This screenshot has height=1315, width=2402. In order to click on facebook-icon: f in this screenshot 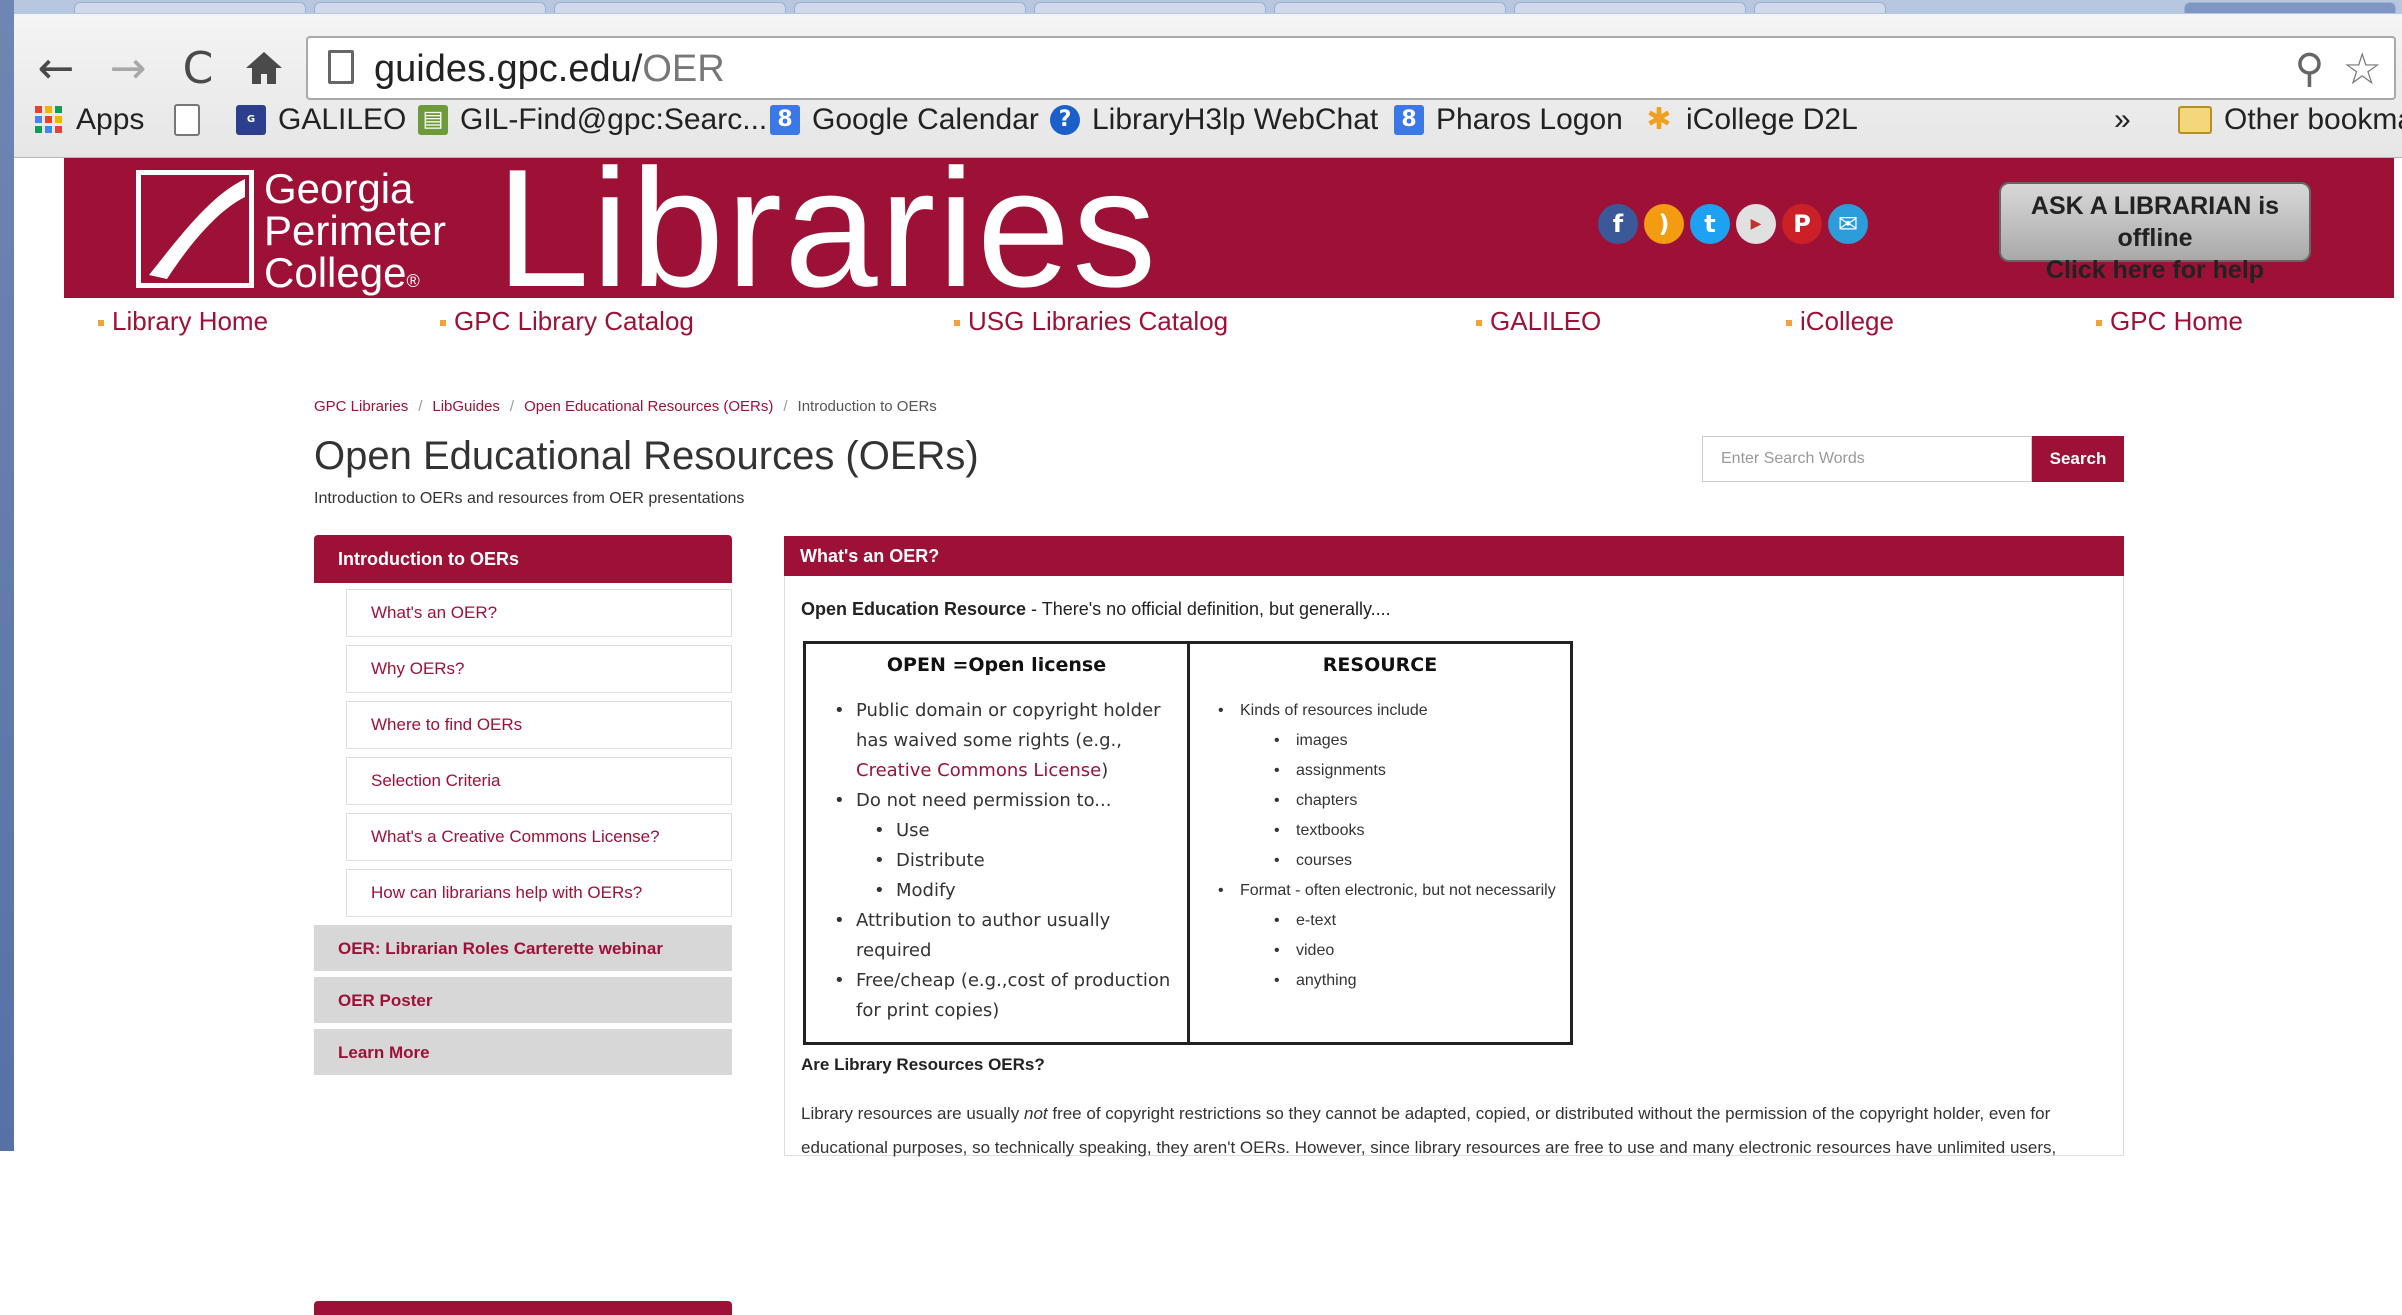, I will do `click(1618, 224)`.